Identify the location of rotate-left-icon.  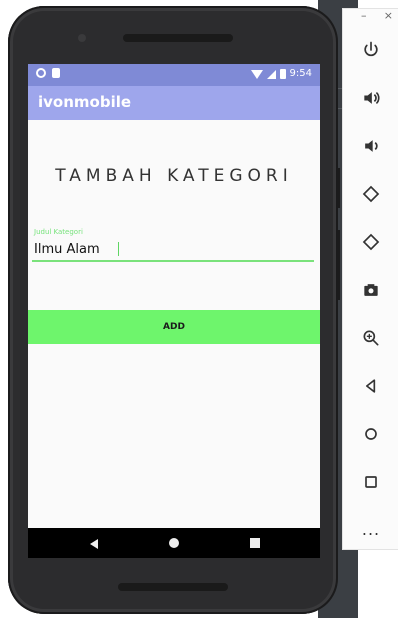
(371, 194).